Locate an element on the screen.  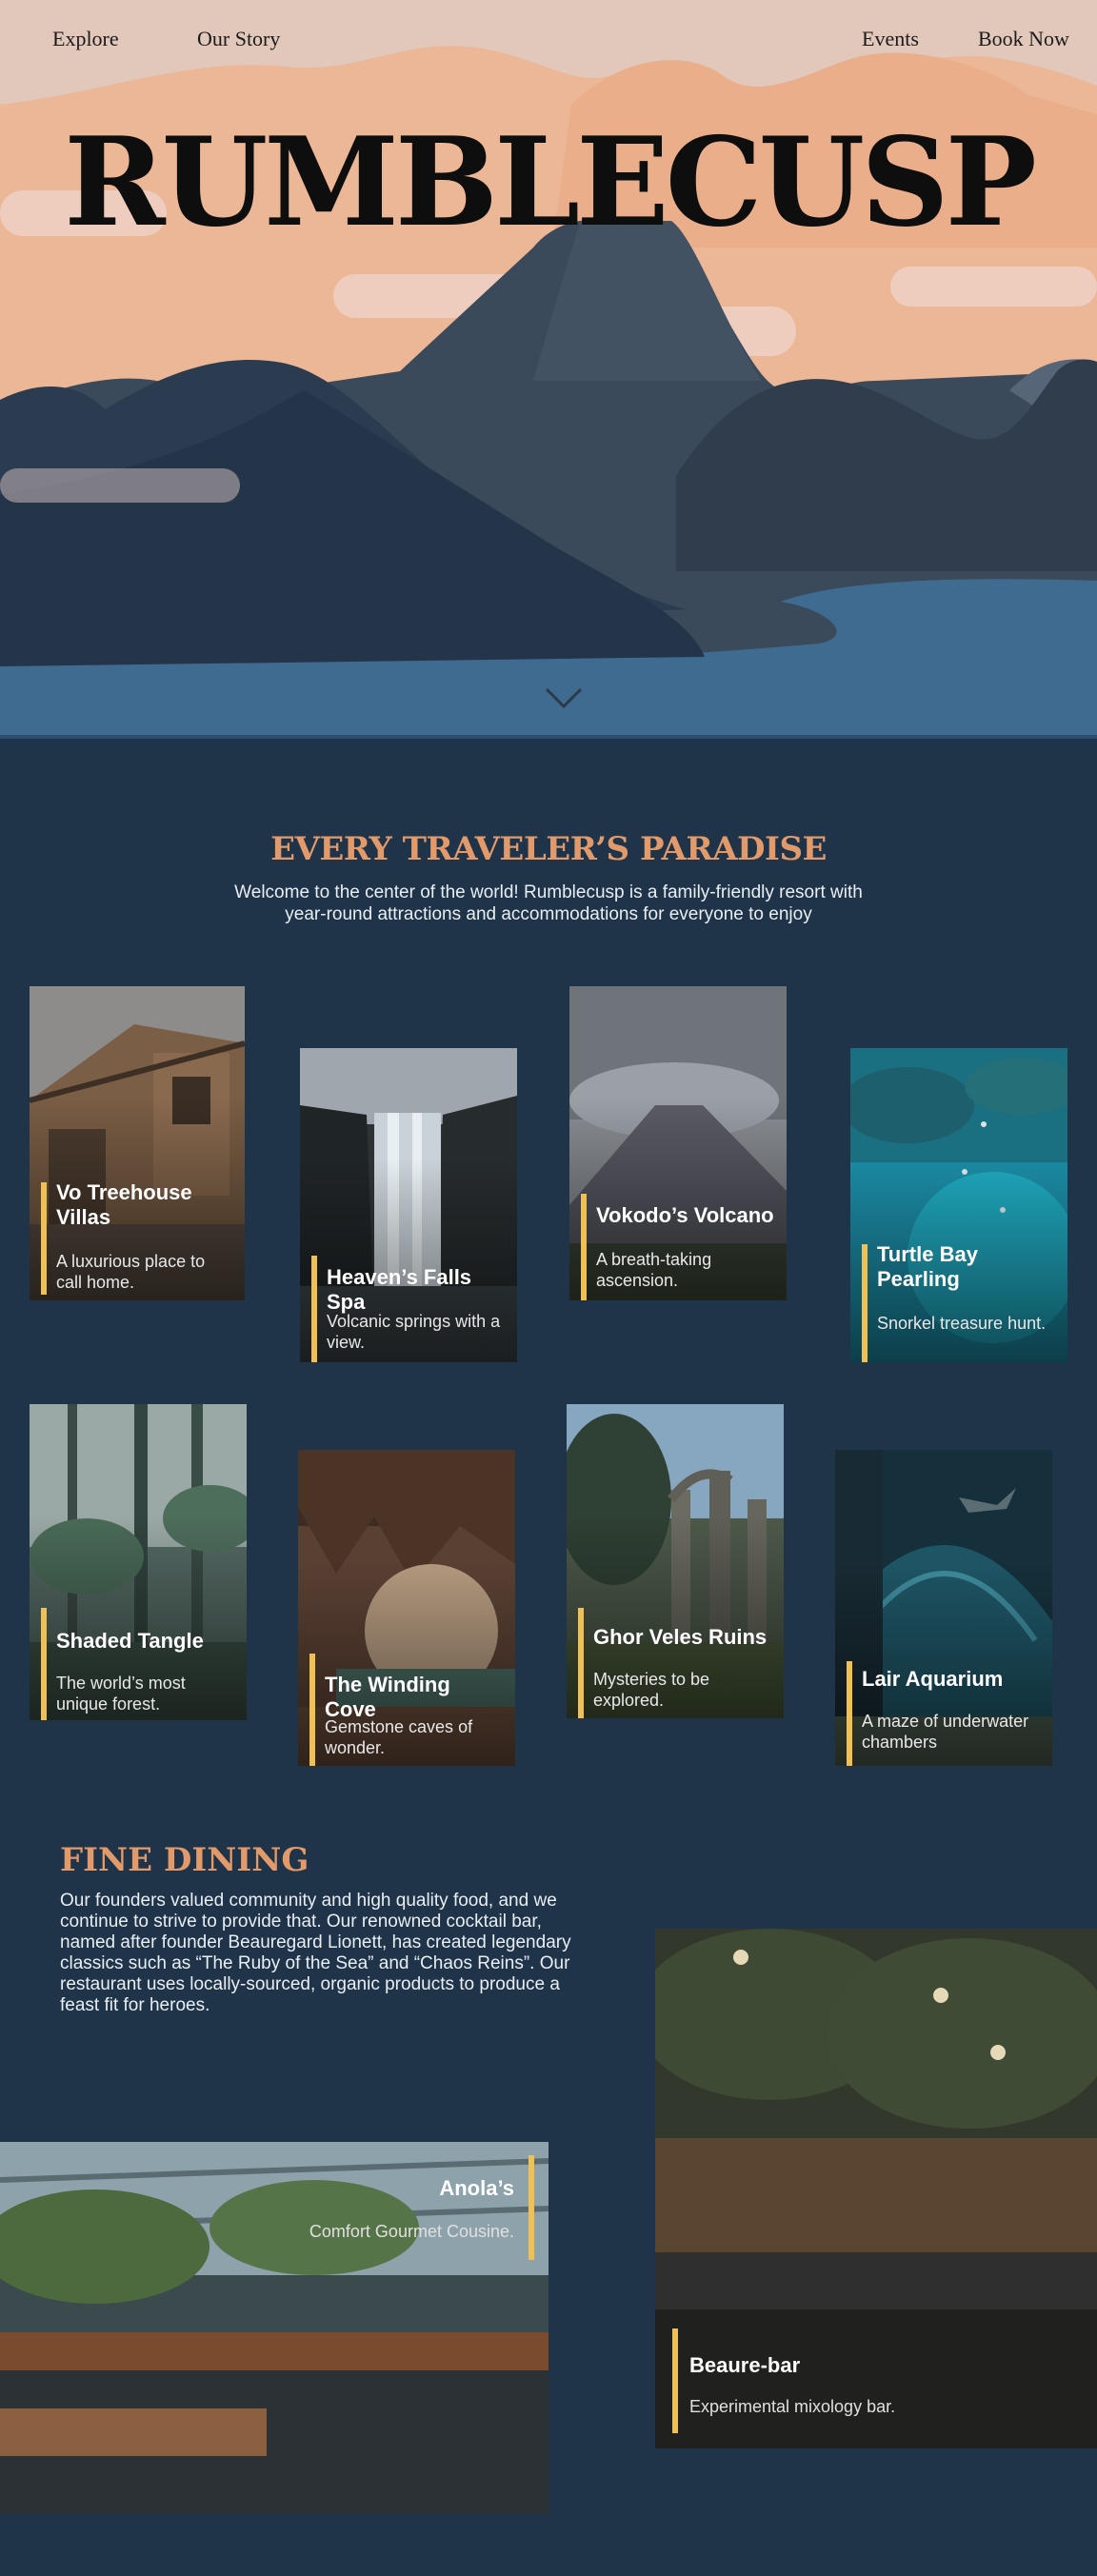
venue-title: Anola’s is located at coordinates (476, 2188).